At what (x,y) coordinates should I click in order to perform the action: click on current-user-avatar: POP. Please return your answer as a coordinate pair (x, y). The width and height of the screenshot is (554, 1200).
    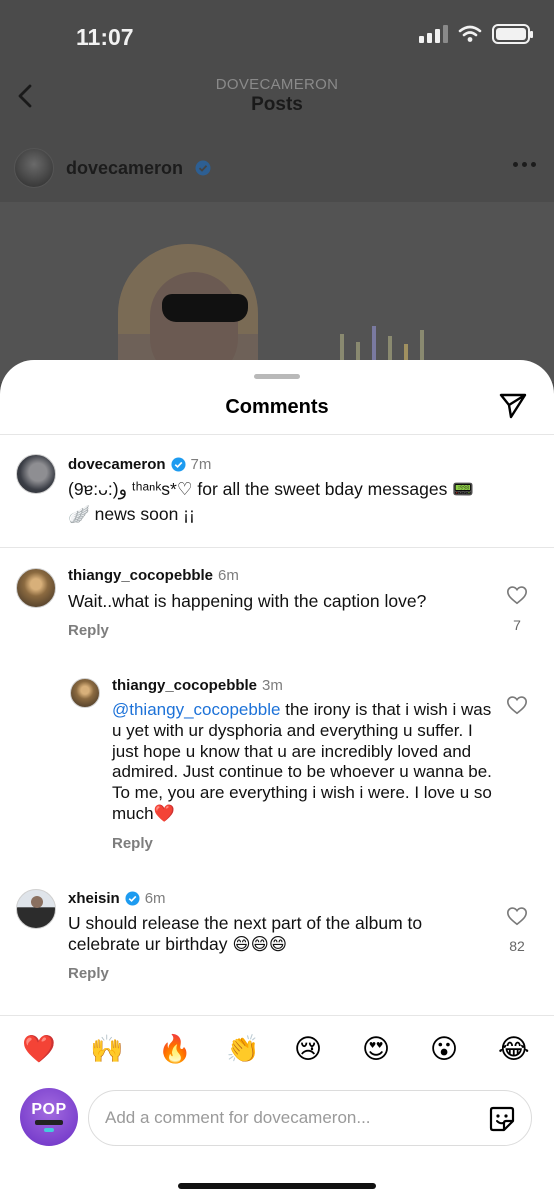
    Looking at the image, I should click on (49, 1117).